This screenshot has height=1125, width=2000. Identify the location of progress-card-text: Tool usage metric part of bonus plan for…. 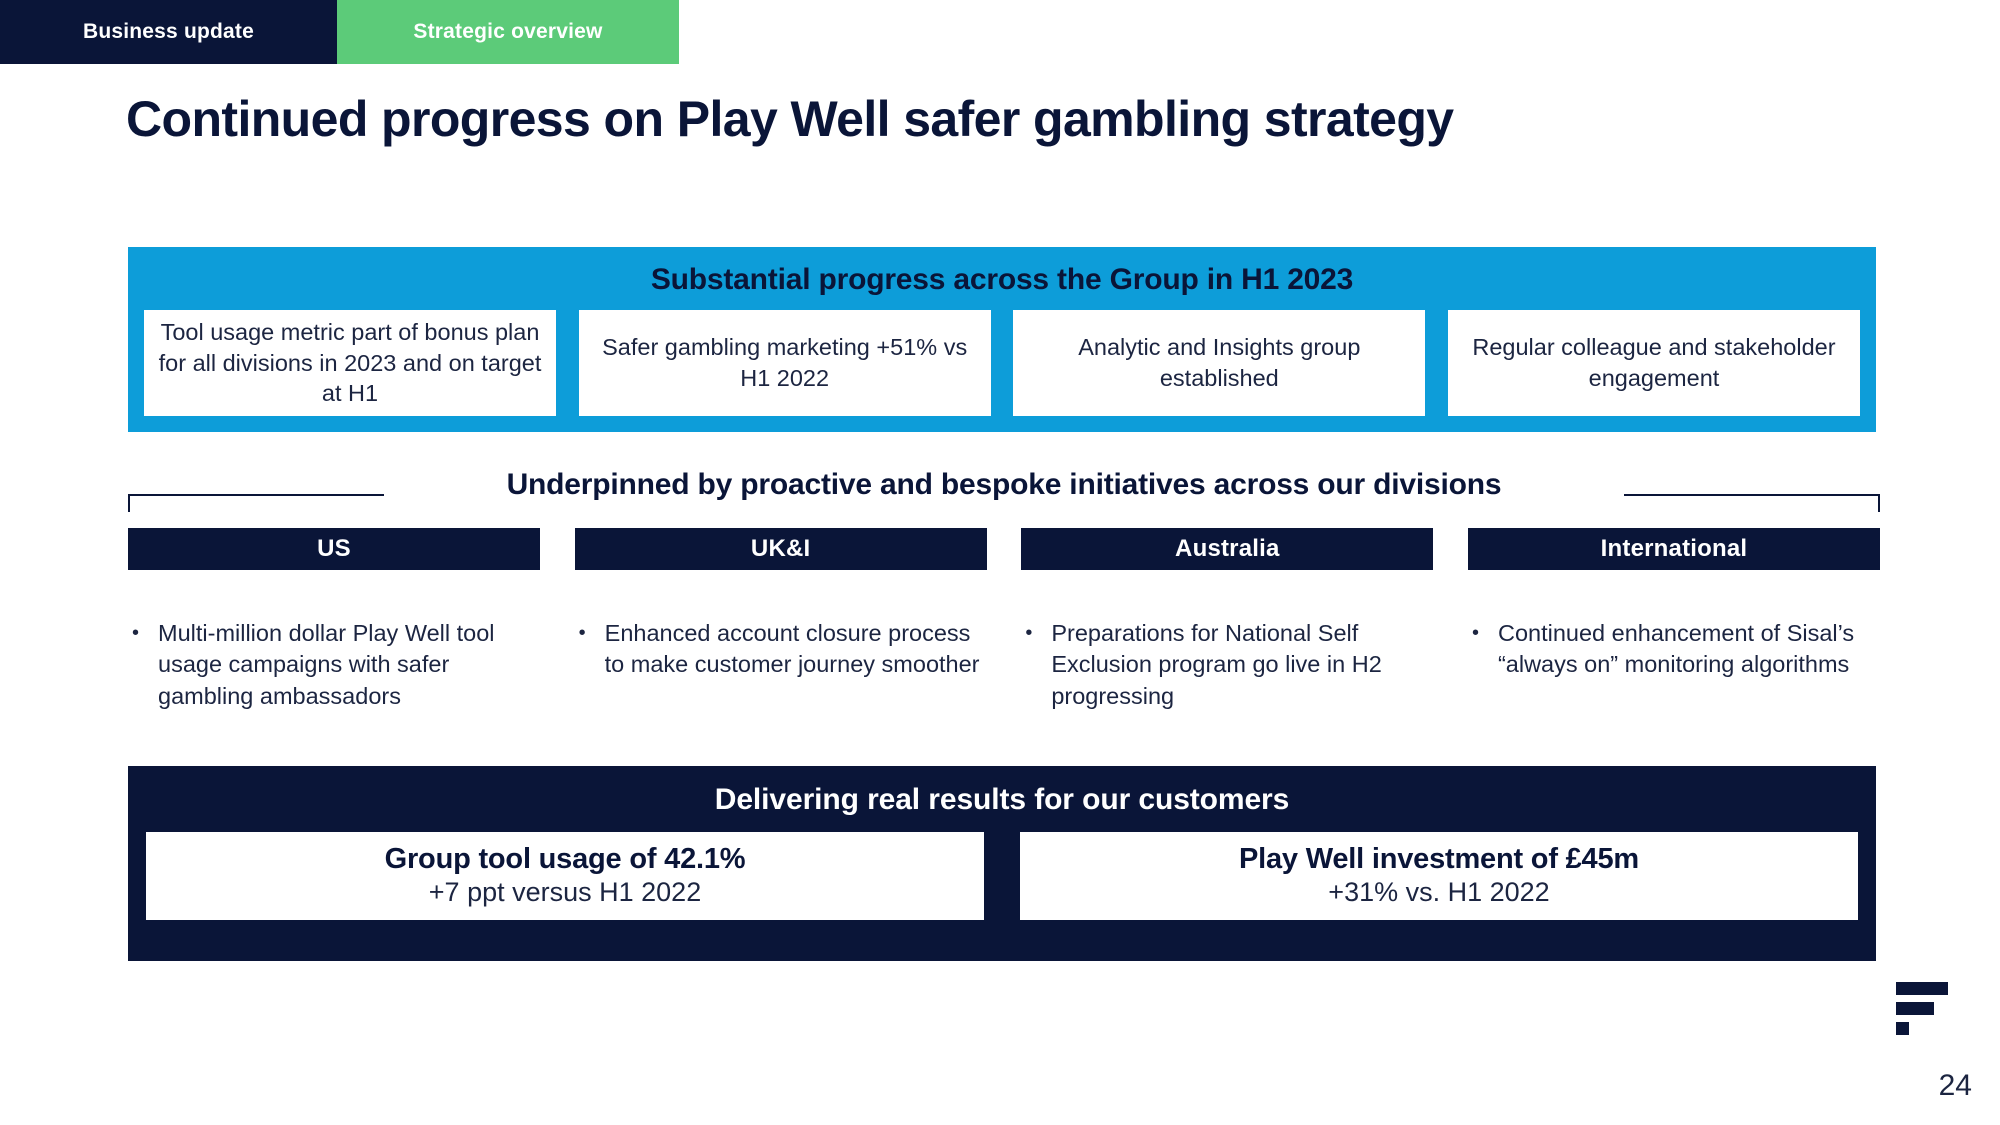
(350, 363).